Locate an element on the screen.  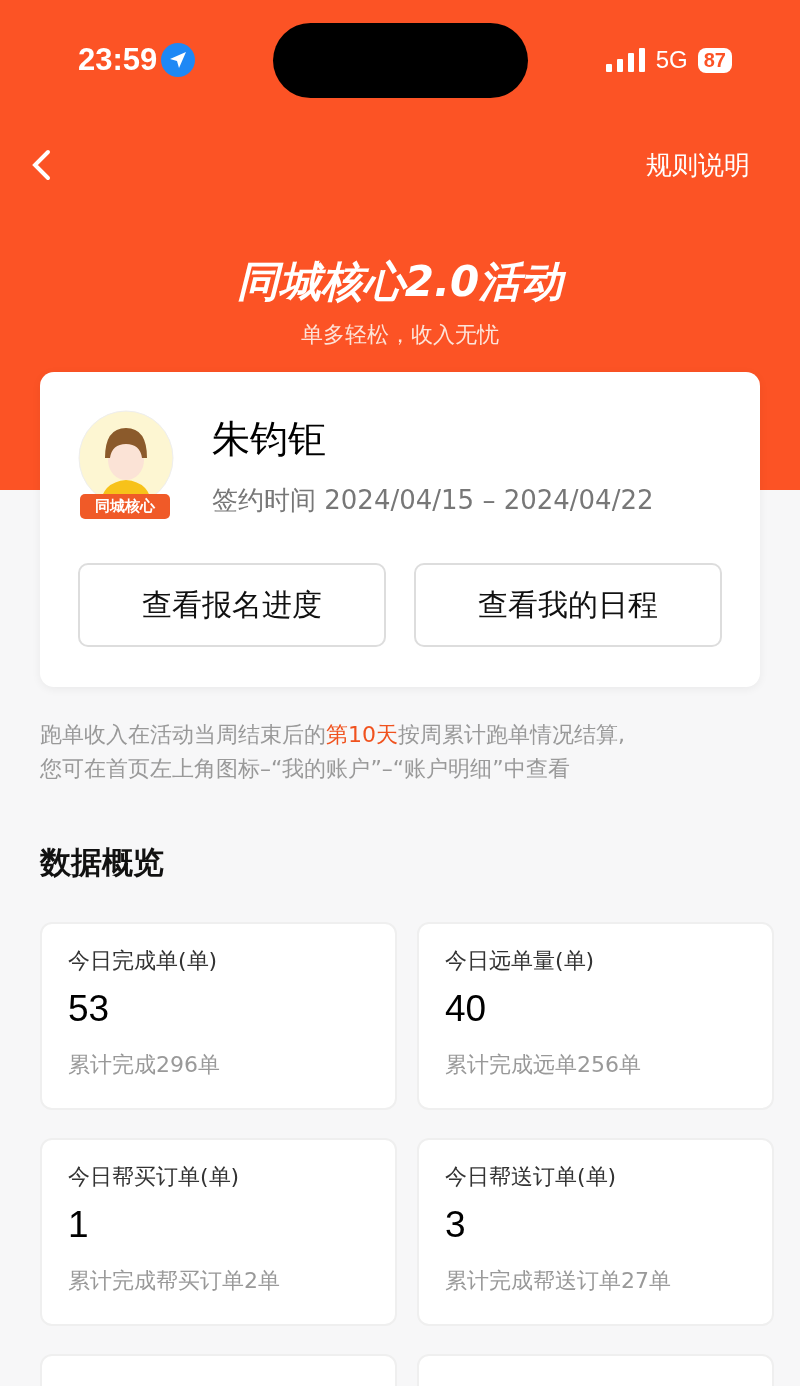
signal-icon is located at coordinates (625, 60).